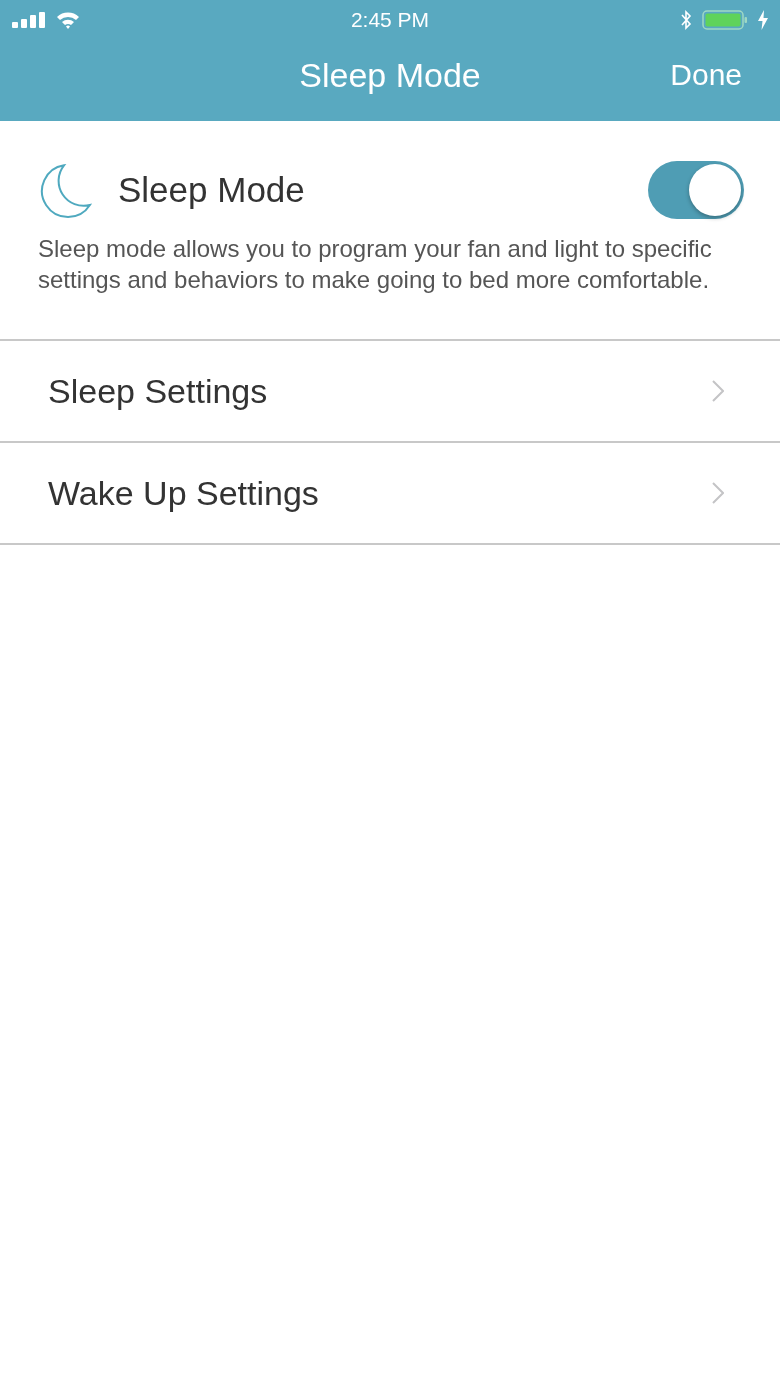 The image size is (780, 1387). I want to click on status-time: 2:45 PM, so click(390, 20).